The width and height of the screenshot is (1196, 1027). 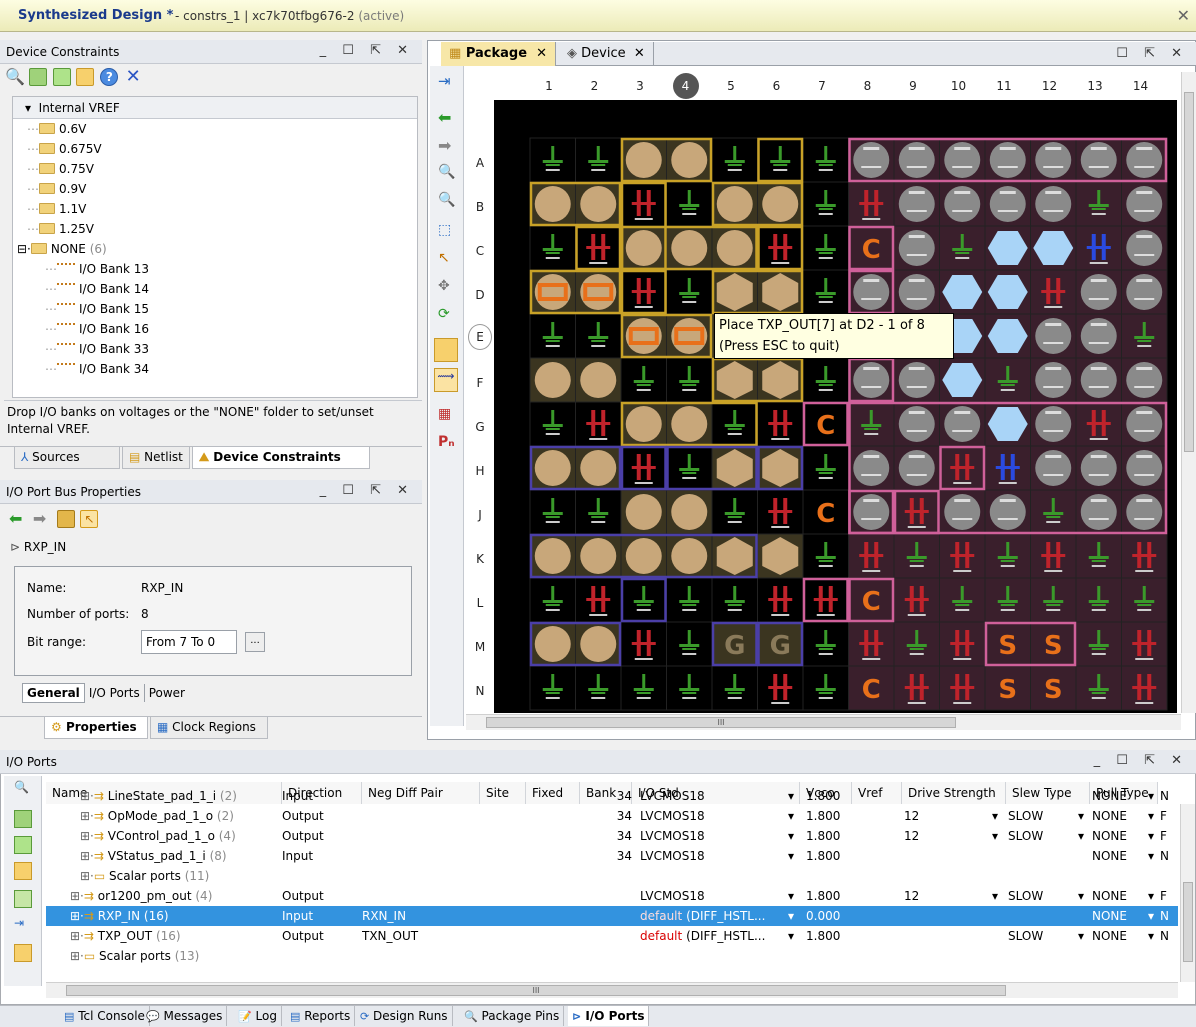 I want to click on auto-place-icon: ⇥, so click(x=19, y=923).